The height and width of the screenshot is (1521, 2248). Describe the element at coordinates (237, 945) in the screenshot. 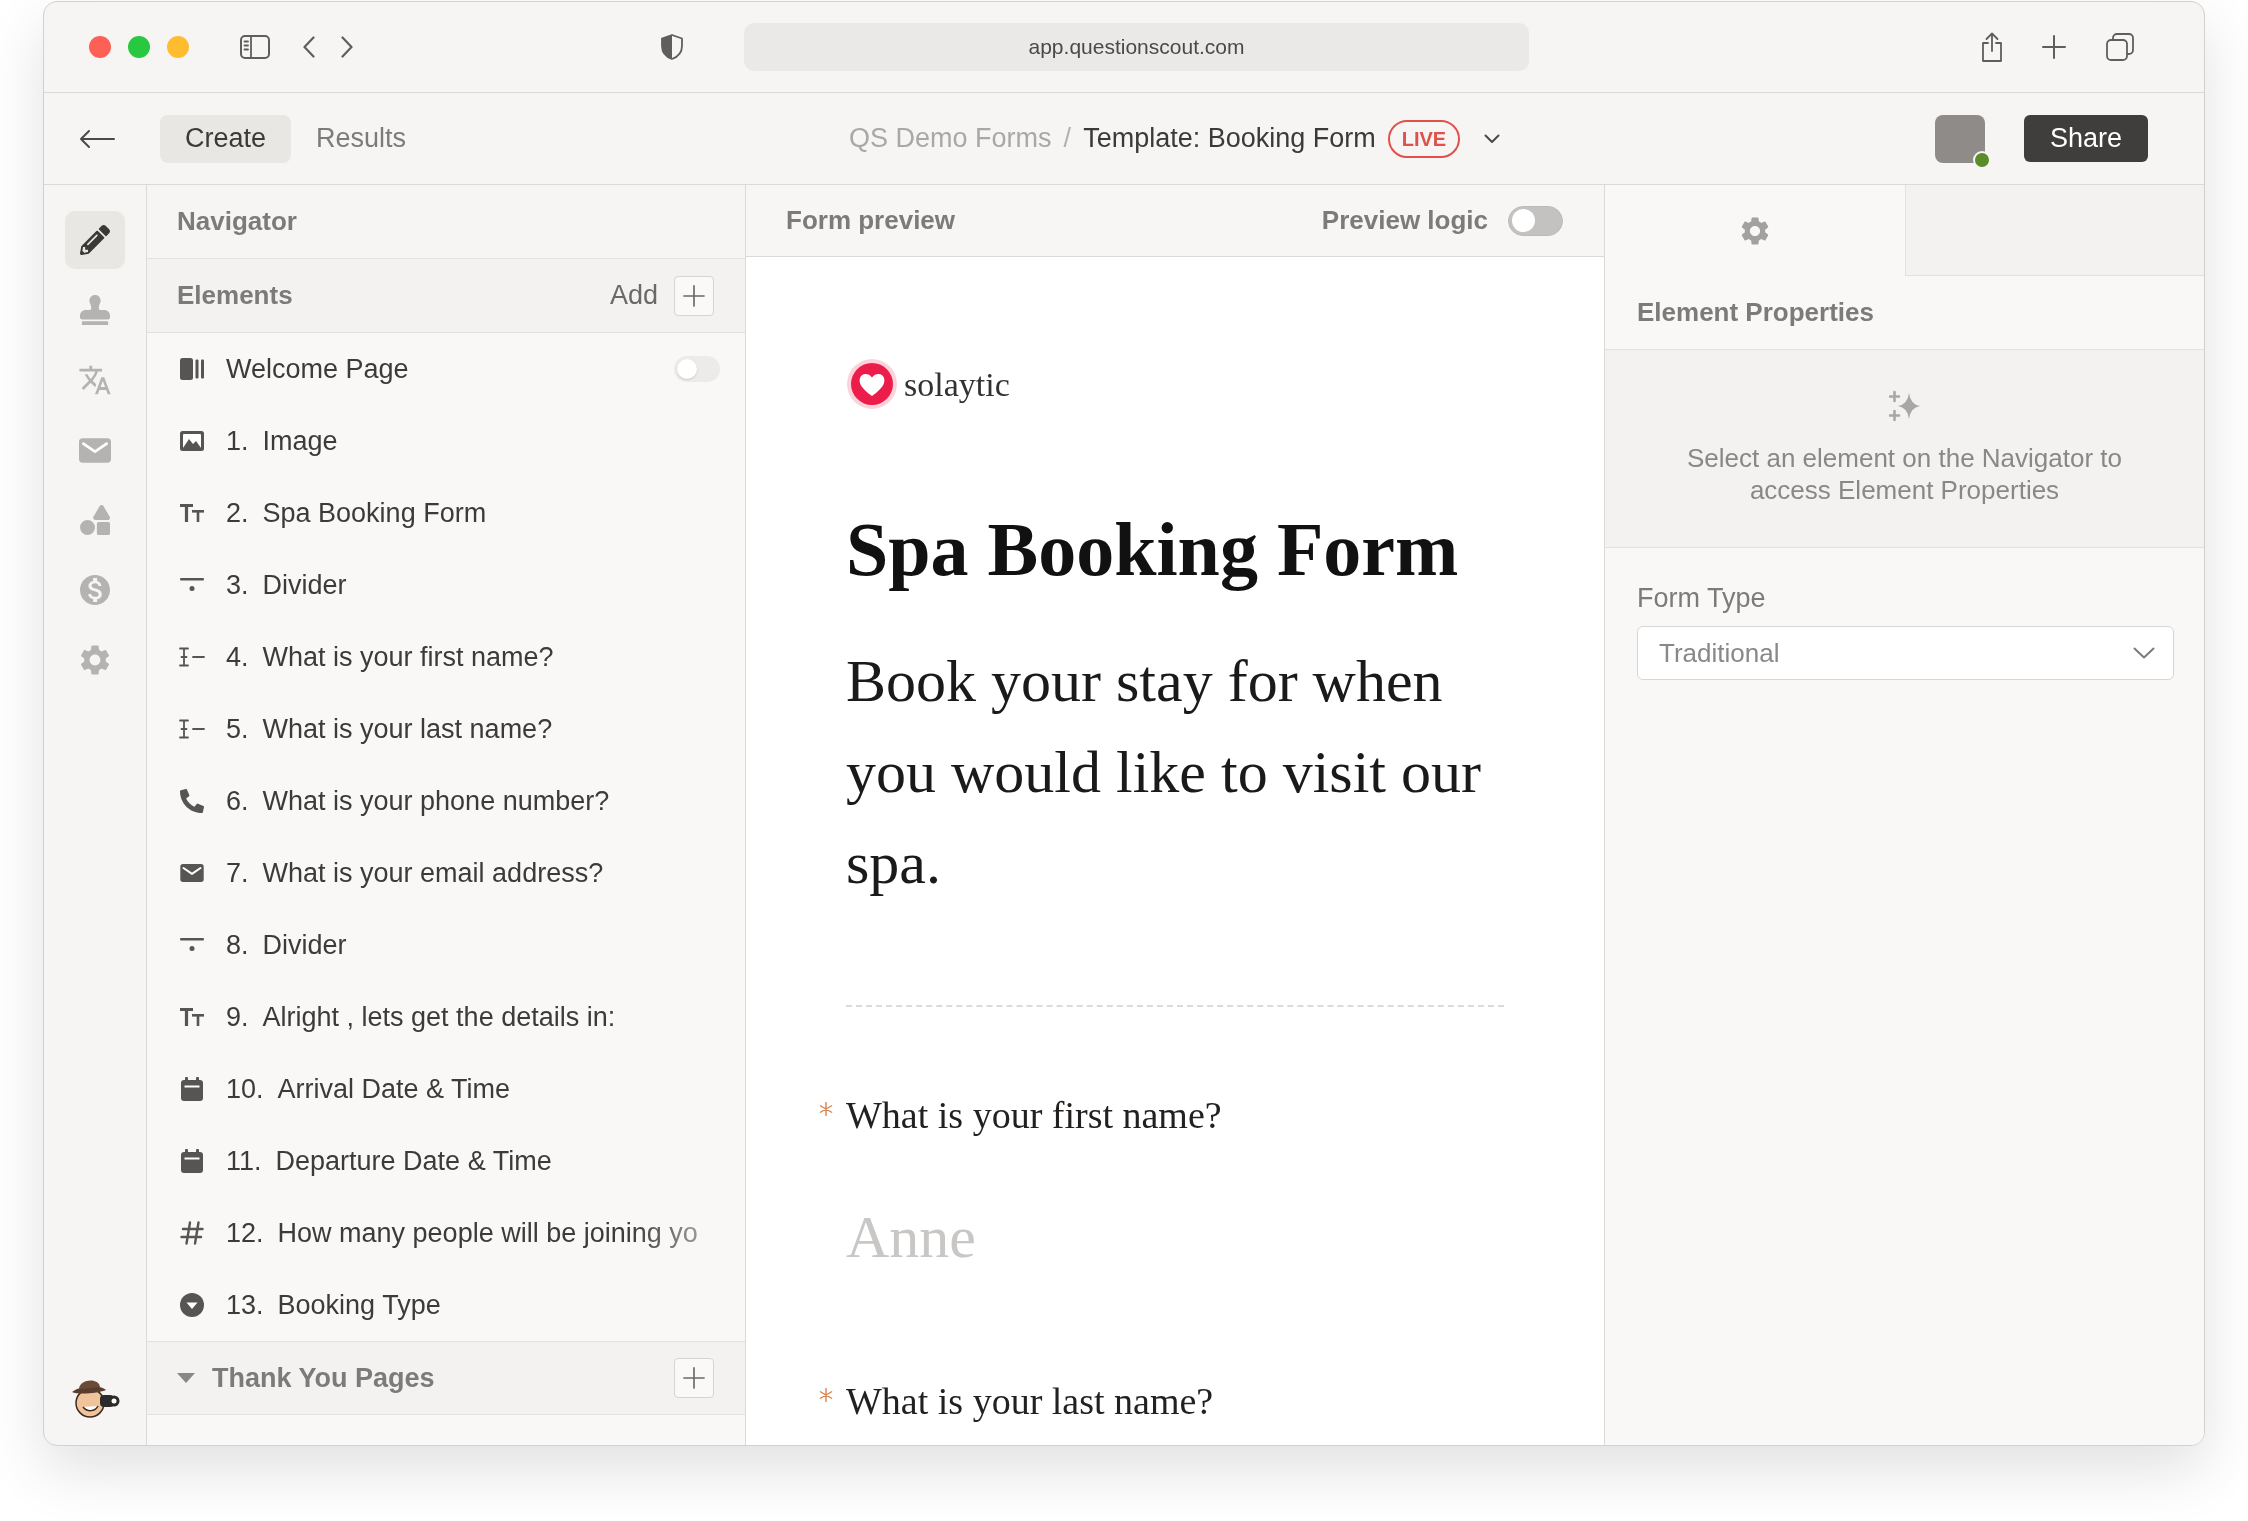

I see `item-number: 8.` at that location.